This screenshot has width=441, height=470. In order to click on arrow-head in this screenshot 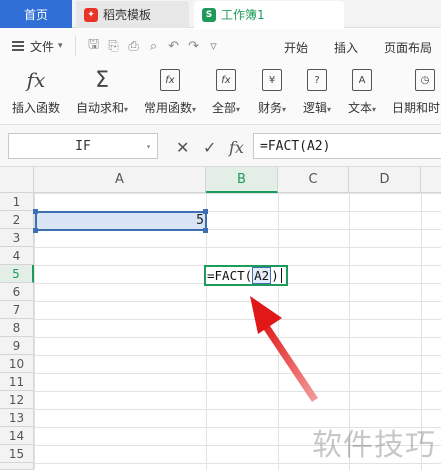, I will do `click(266, 315)`.